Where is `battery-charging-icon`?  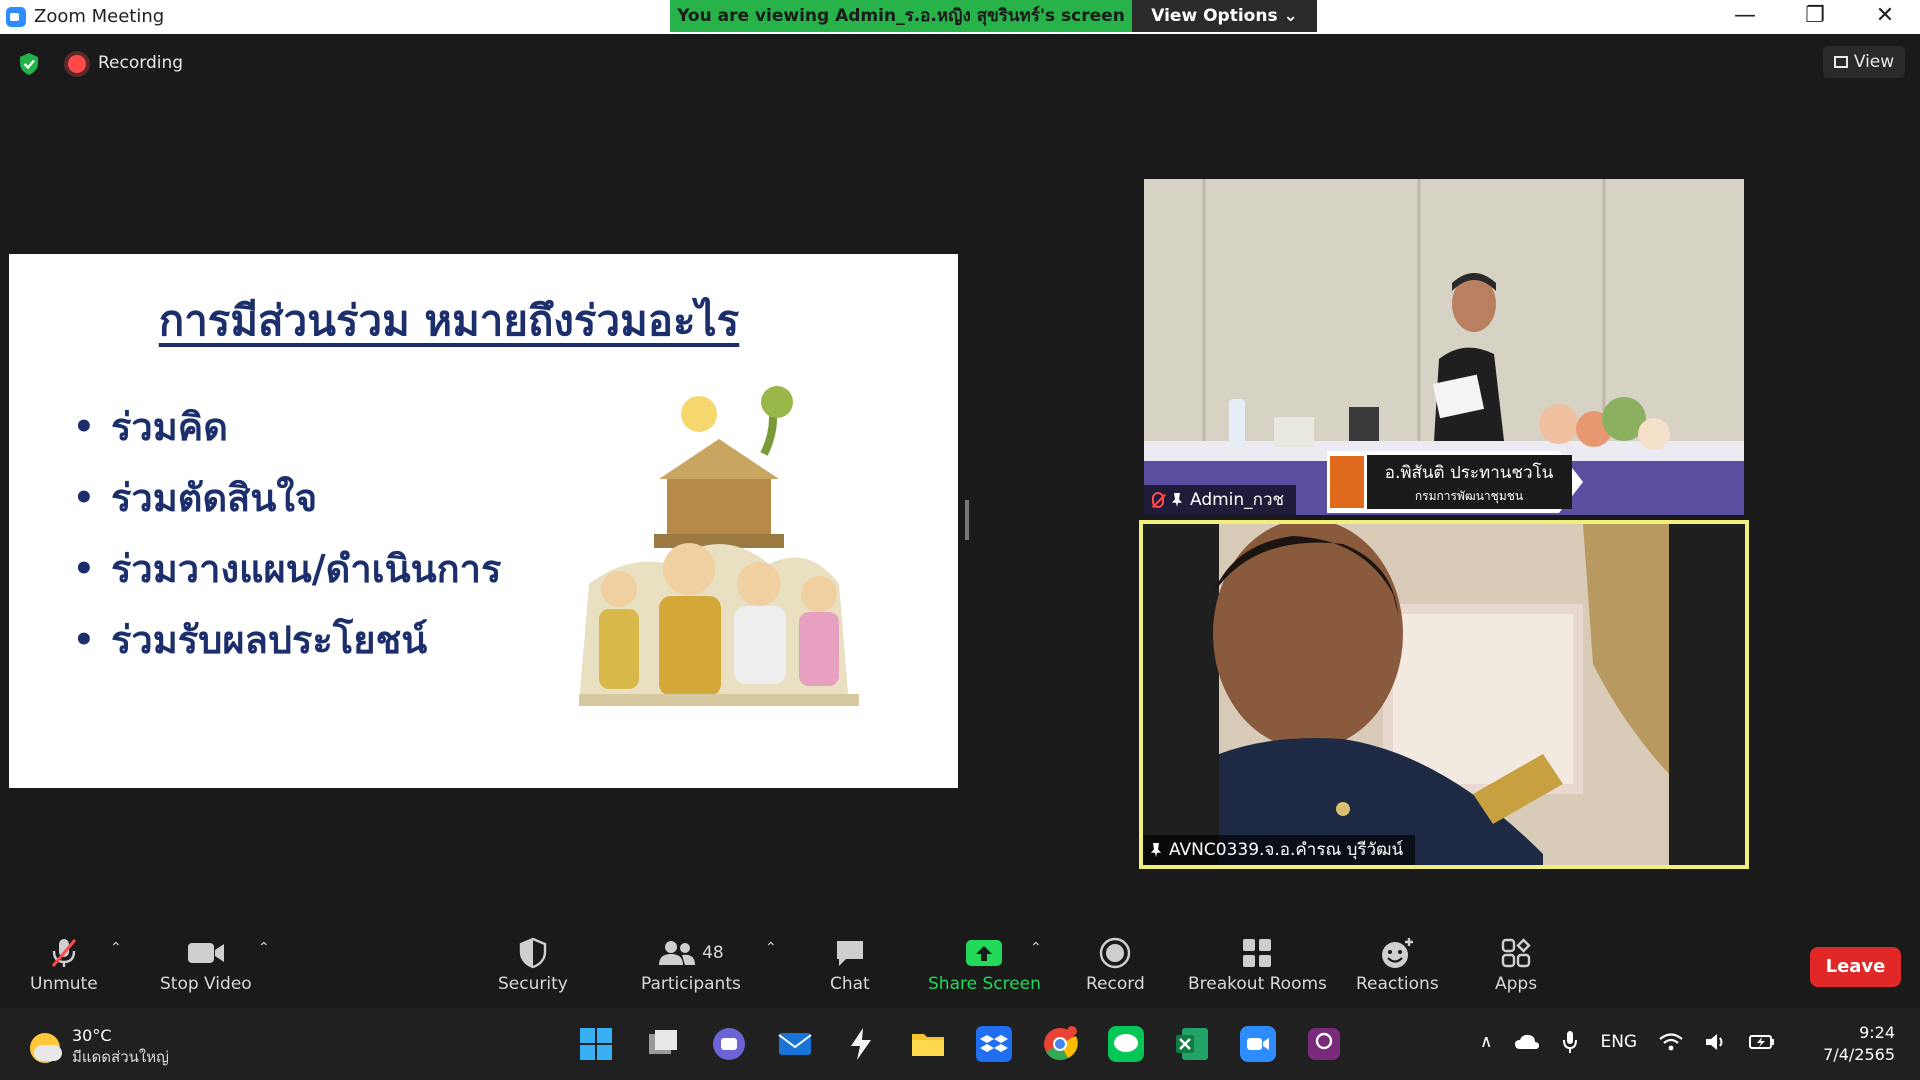
battery-charging-icon is located at coordinates (1762, 1042).